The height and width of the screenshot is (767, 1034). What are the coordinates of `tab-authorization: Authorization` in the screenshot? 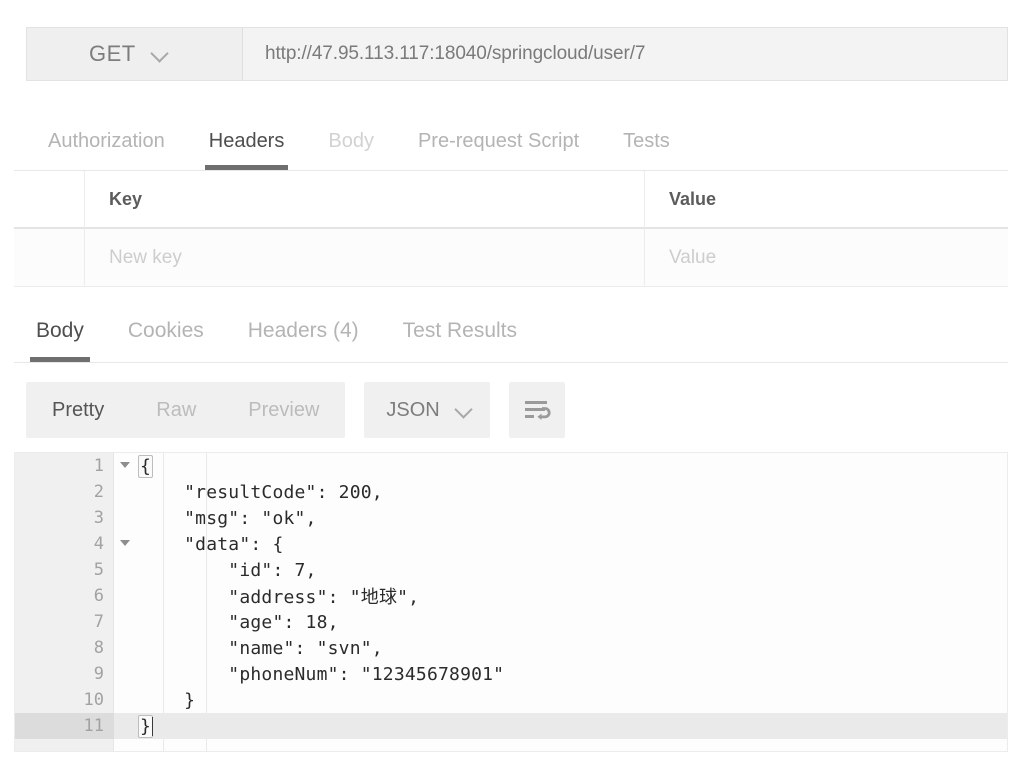 It's located at (106, 141).